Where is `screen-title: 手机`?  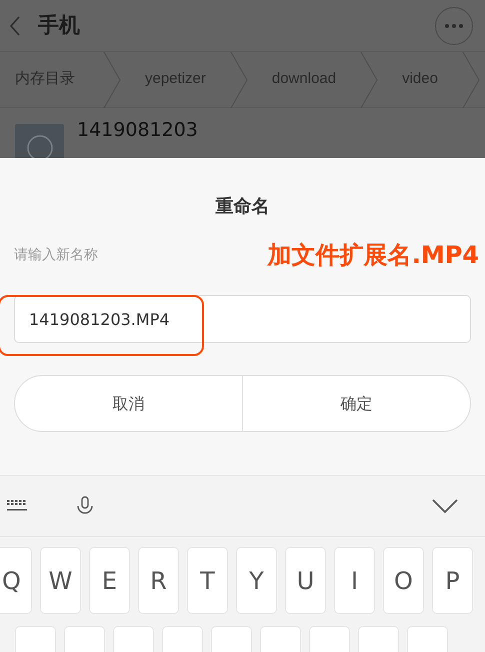
screen-title: 手机 is located at coordinates (59, 25).